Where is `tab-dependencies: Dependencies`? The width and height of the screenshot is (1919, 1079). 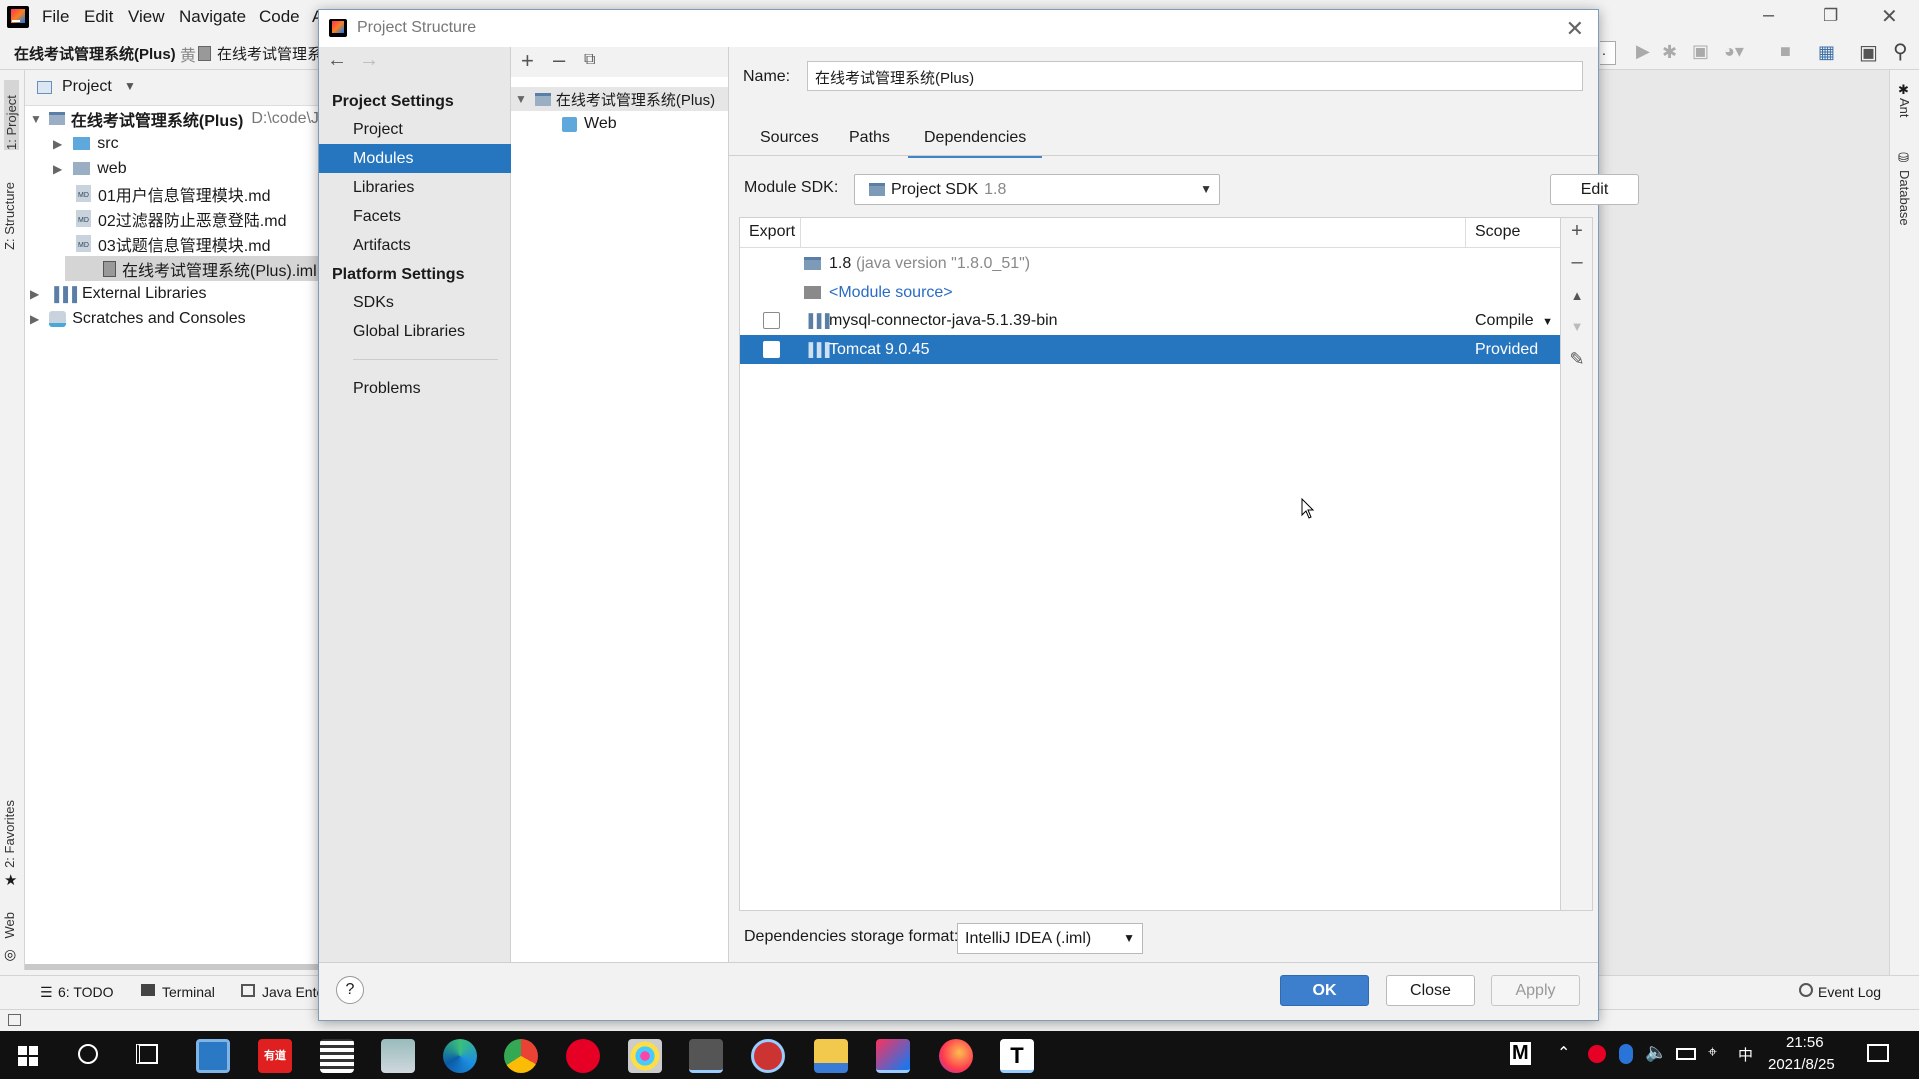 tab-dependencies: Dependencies is located at coordinates (975, 143).